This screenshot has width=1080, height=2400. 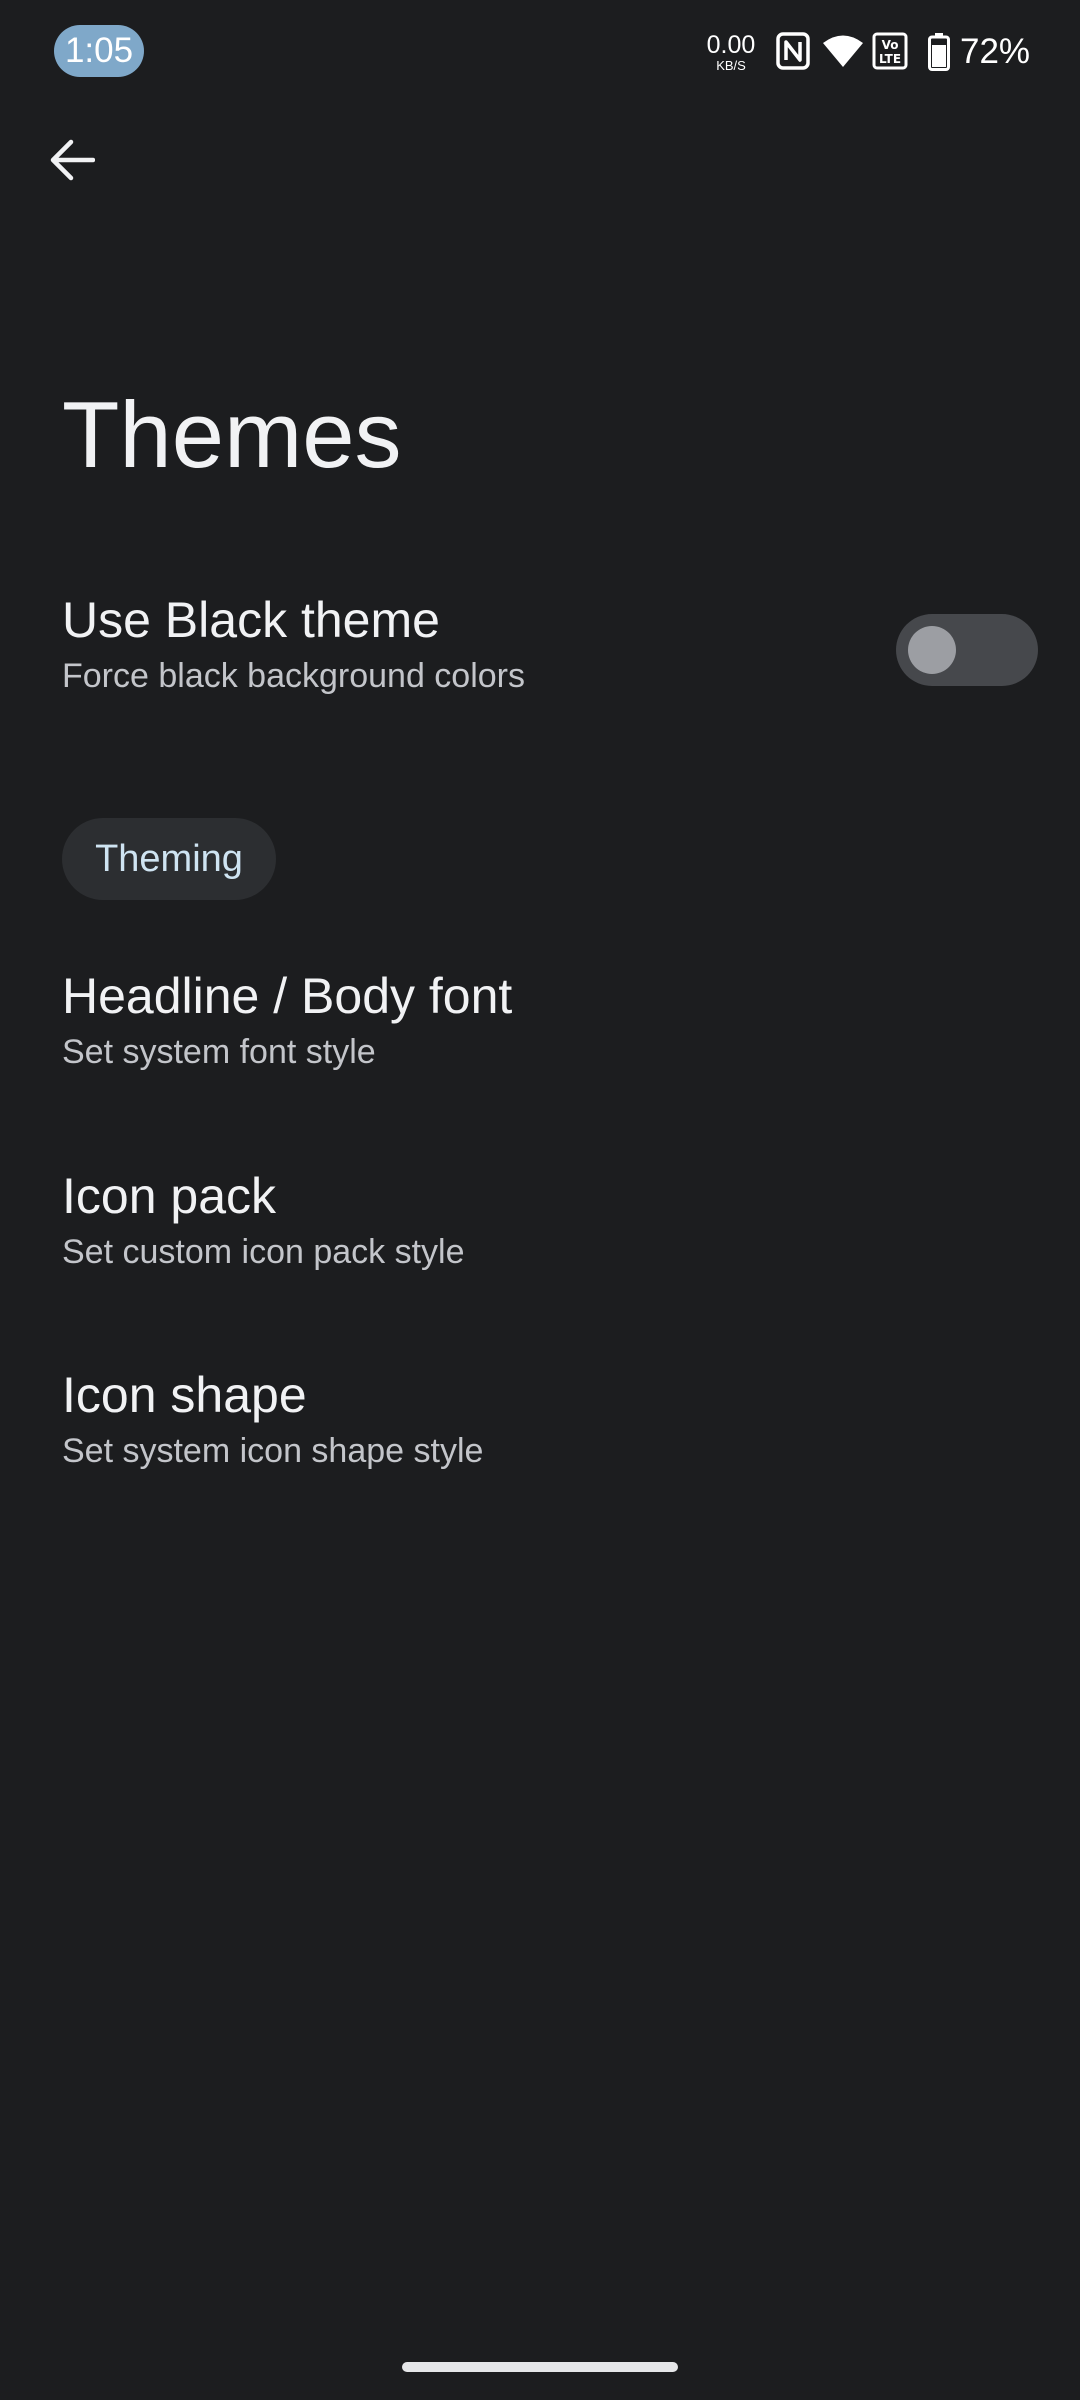 What do you see at coordinates (967, 650) in the screenshot?
I see `black-theme-toggle` at bounding box center [967, 650].